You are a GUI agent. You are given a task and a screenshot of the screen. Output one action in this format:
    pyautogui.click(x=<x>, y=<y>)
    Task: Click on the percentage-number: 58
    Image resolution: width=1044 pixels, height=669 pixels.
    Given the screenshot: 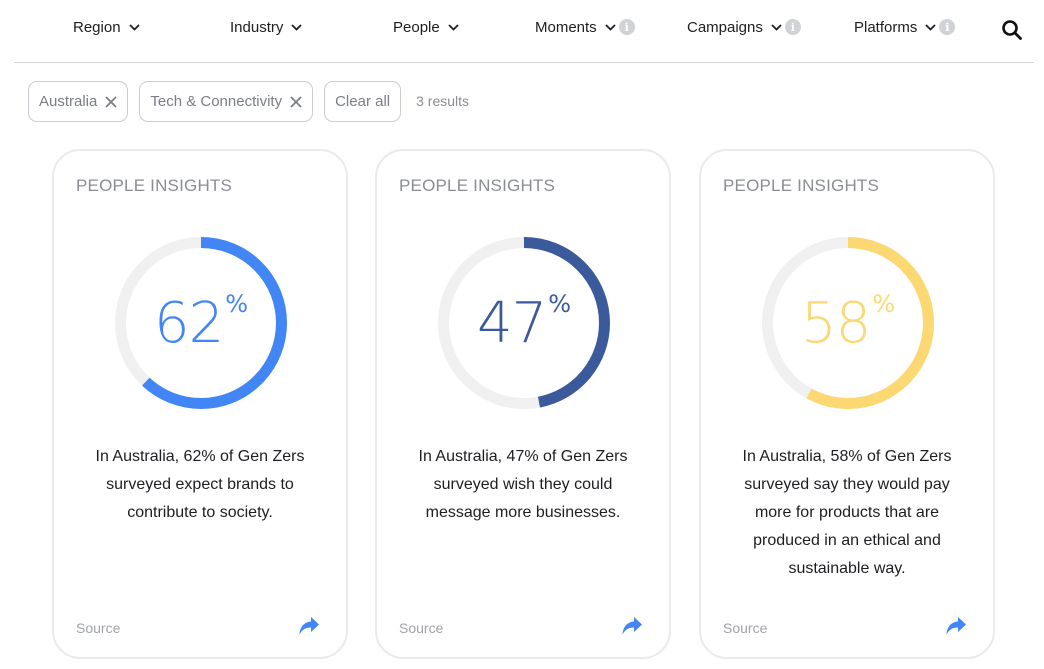 What is the action you would take?
    pyautogui.click(x=835, y=323)
    